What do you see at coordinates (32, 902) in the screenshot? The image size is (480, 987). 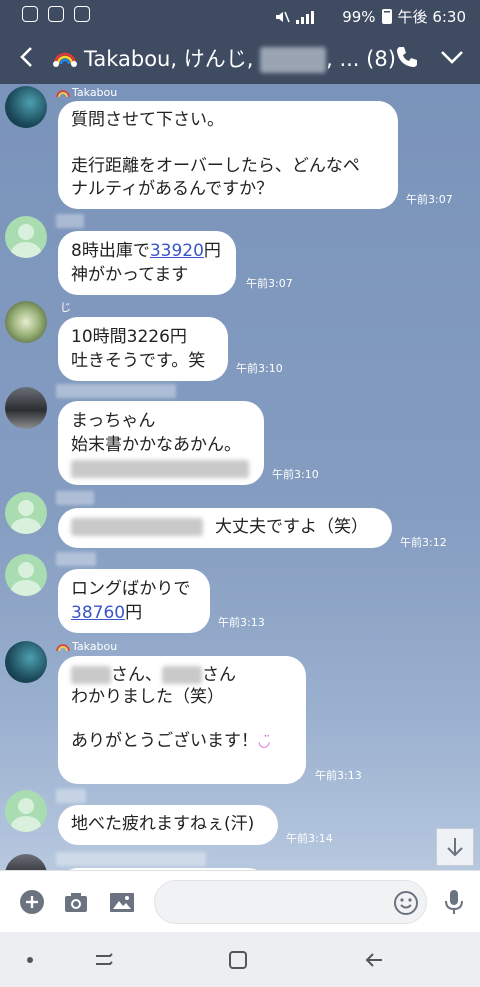 I see `add-icon` at bounding box center [32, 902].